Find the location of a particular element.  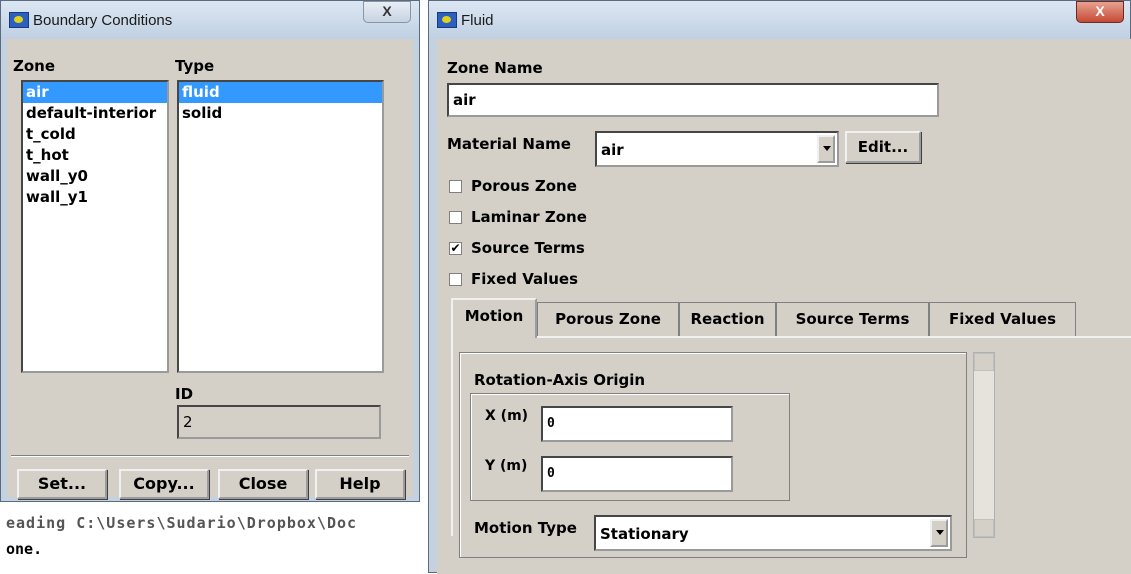

type-list: fluid solid is located at coordinates (280, 226).